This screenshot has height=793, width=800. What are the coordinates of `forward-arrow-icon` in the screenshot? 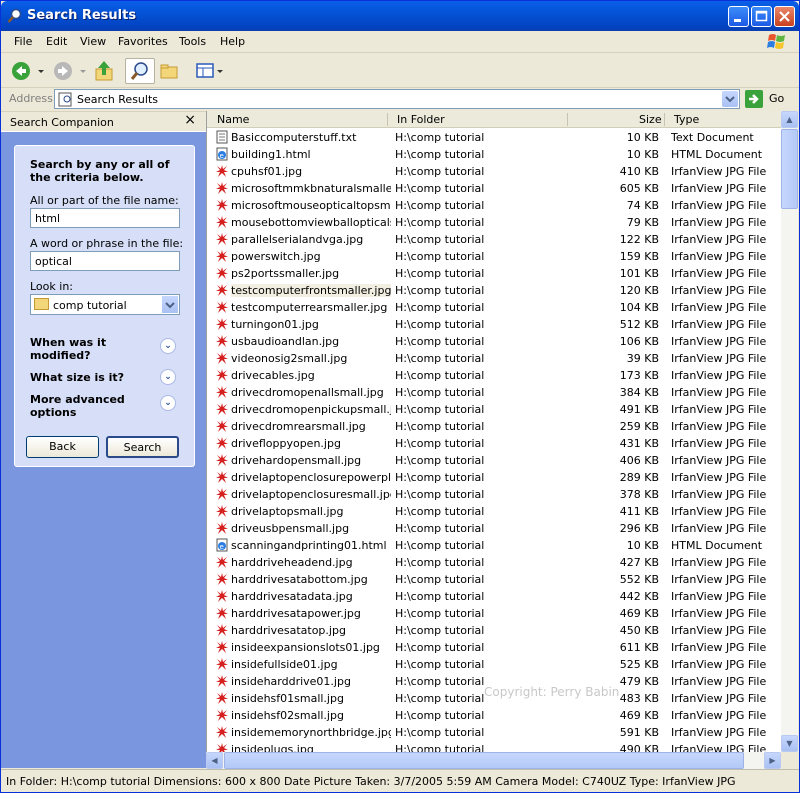 It's located at (70, 71).